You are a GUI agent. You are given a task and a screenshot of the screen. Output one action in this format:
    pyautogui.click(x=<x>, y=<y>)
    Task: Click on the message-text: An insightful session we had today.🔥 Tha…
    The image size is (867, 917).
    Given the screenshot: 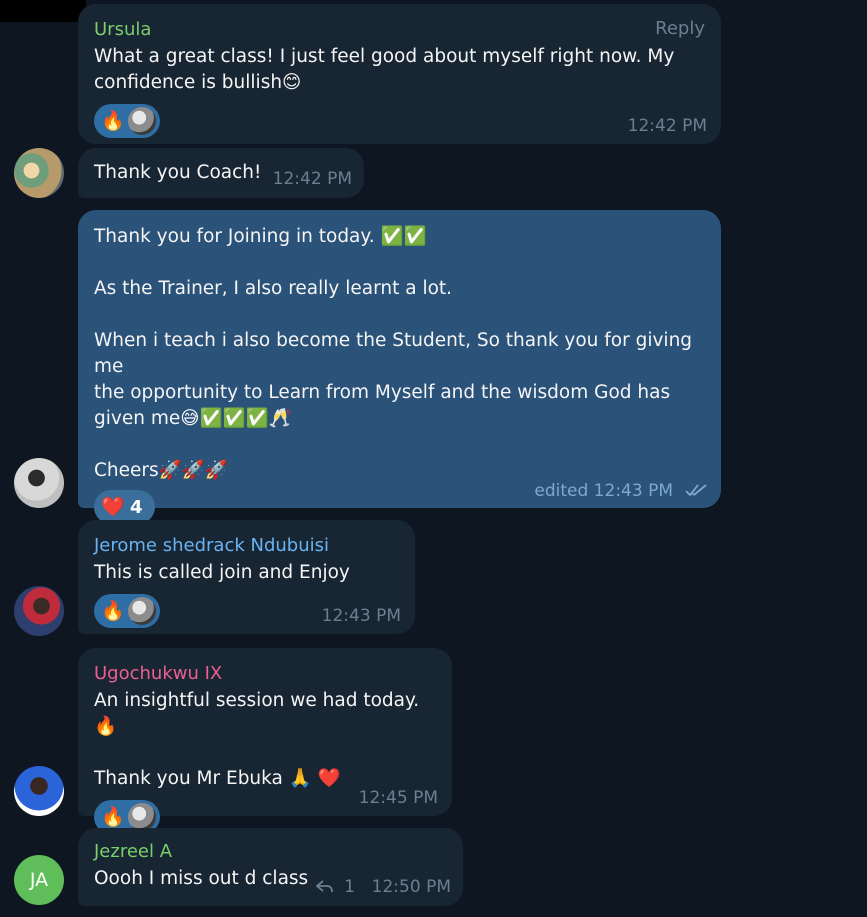 What is the action you would take?
    pyautogui.click(x=265, y=740)
    